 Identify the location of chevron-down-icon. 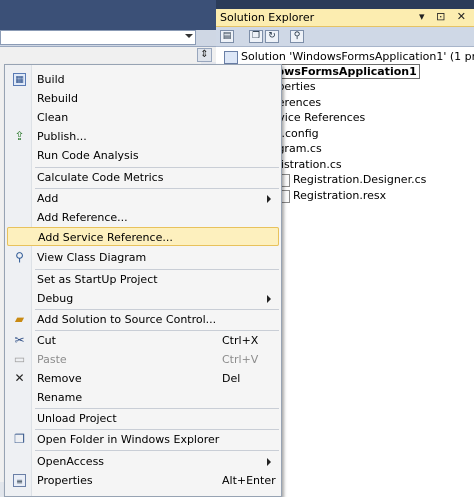
(189, 36).